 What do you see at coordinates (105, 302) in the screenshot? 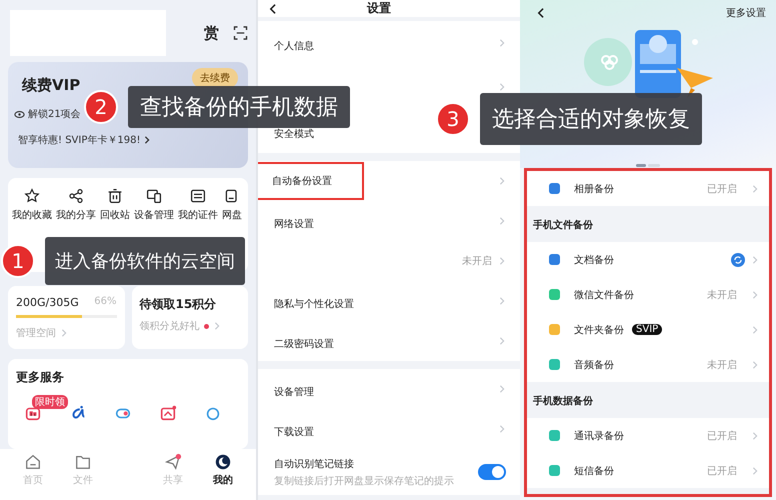
I see `storage-percent: 66%` at bounding box center [105, 302].